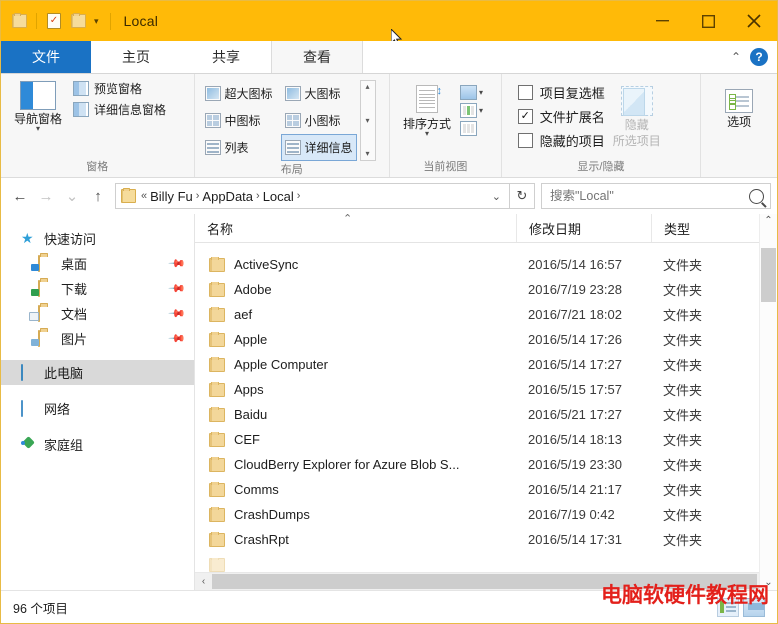  Describe the element at coordinates (227, 196) in the screenshot. I see `breadcrumb-item-appdata: AppData` at that location.